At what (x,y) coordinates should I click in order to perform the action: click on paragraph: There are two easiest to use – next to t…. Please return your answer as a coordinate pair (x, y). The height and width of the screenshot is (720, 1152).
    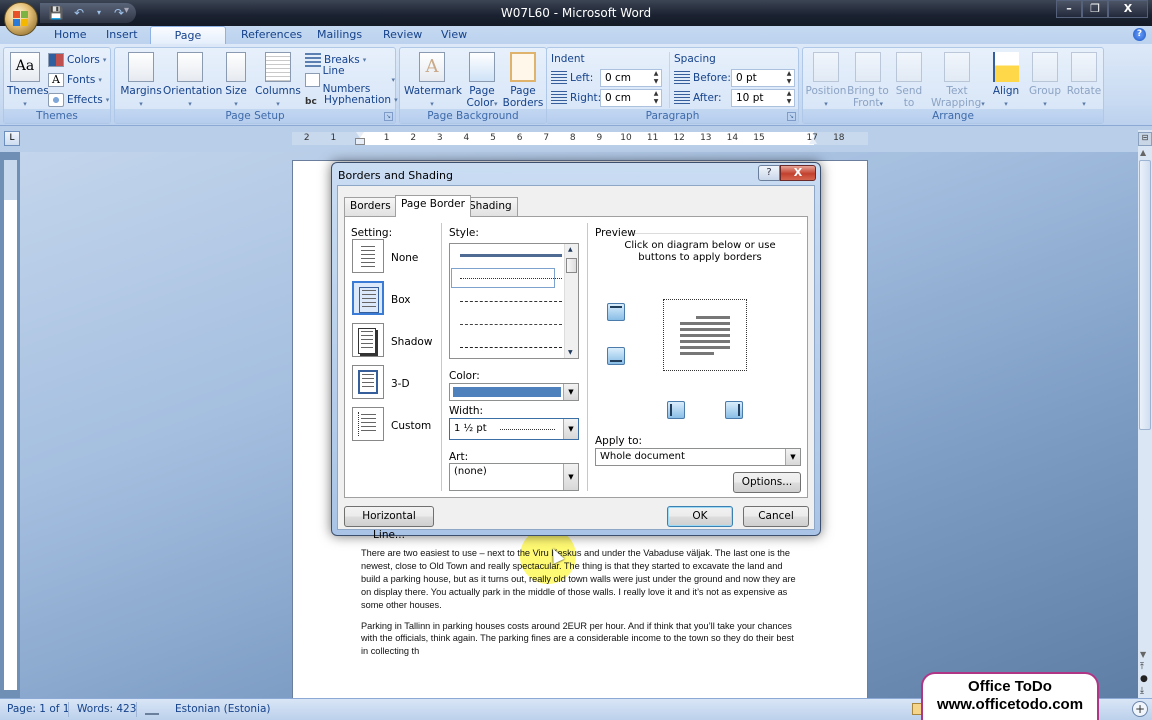
    Looking at the image, I should click on (581, 579).